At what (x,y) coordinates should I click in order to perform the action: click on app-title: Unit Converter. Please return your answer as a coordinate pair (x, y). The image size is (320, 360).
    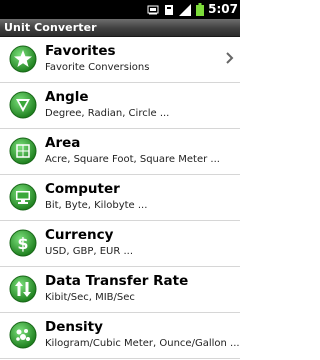
    Looking at the image, I should click on (50, 27).